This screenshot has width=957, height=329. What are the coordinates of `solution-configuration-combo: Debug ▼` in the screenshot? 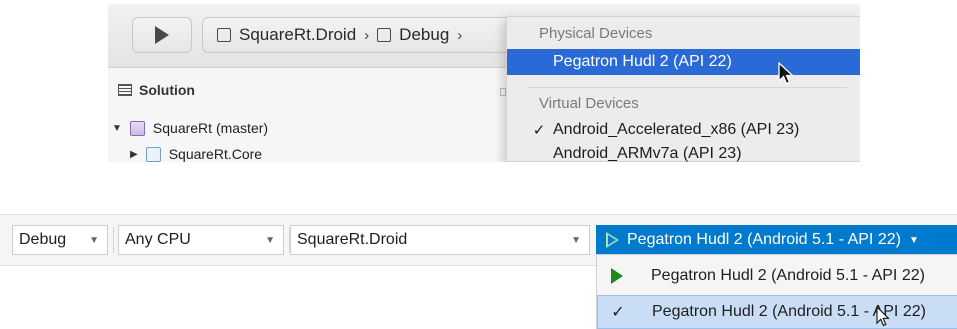 It's located at (60, 240).